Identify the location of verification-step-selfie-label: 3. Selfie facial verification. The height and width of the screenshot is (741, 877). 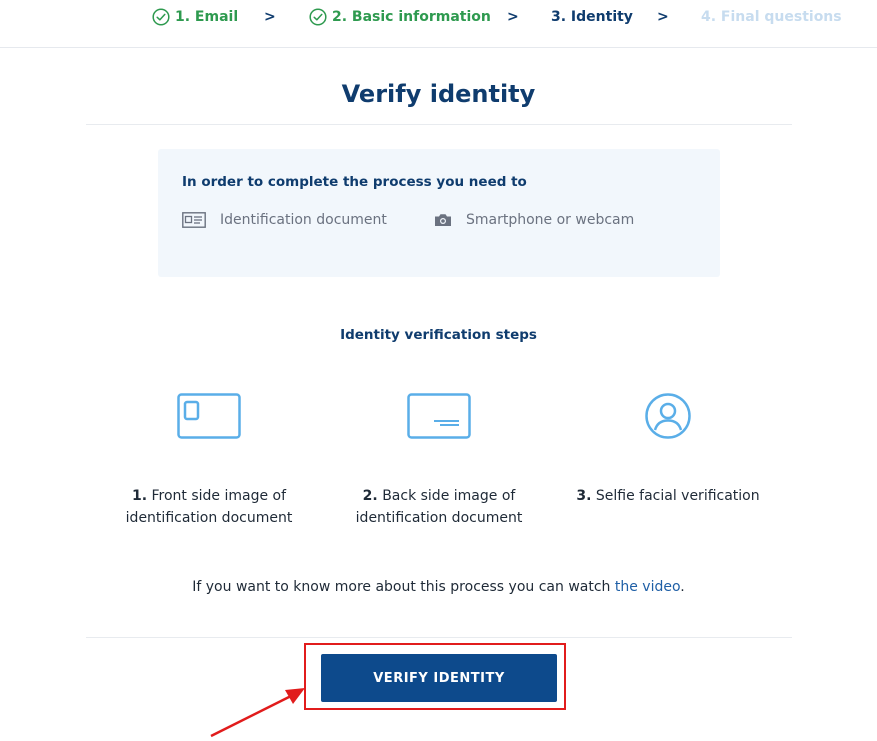
(668, 496).